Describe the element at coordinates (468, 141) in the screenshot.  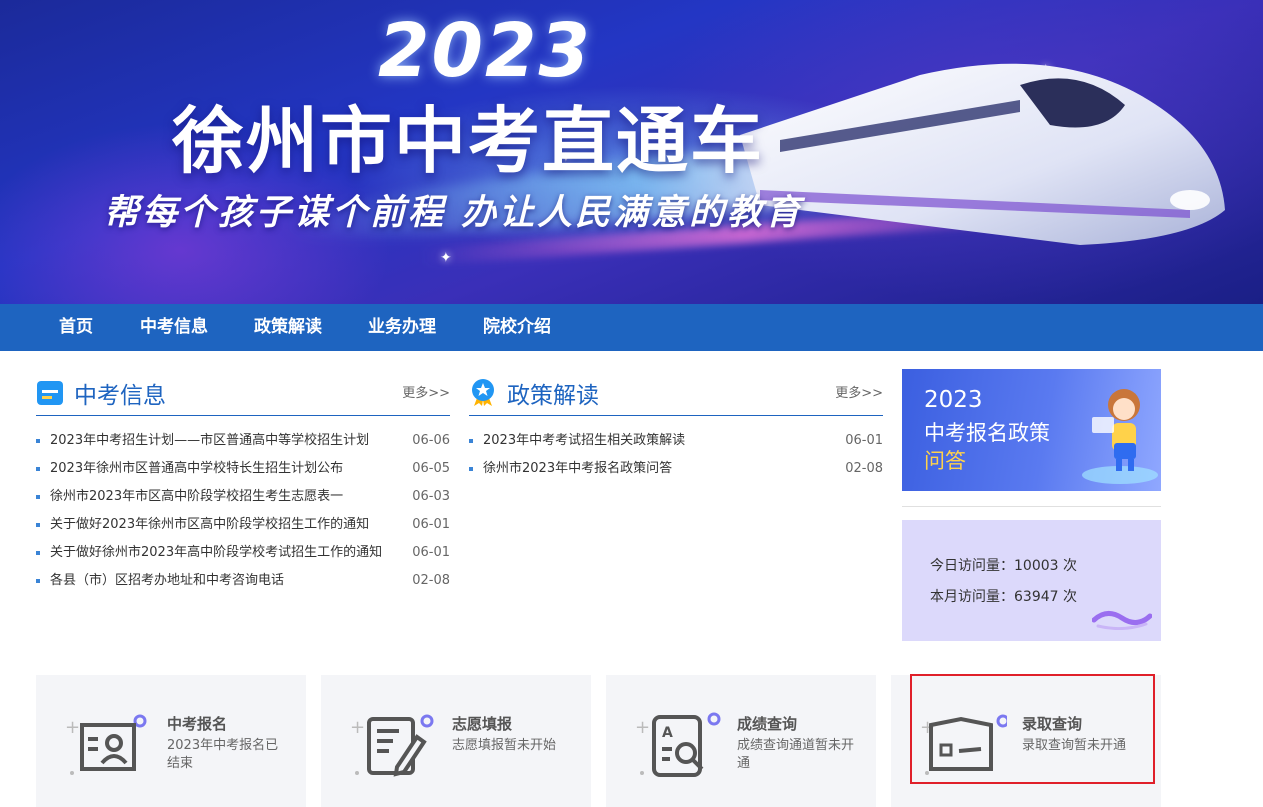
I see `banner-title: 徐州市中考直通车` at that location.